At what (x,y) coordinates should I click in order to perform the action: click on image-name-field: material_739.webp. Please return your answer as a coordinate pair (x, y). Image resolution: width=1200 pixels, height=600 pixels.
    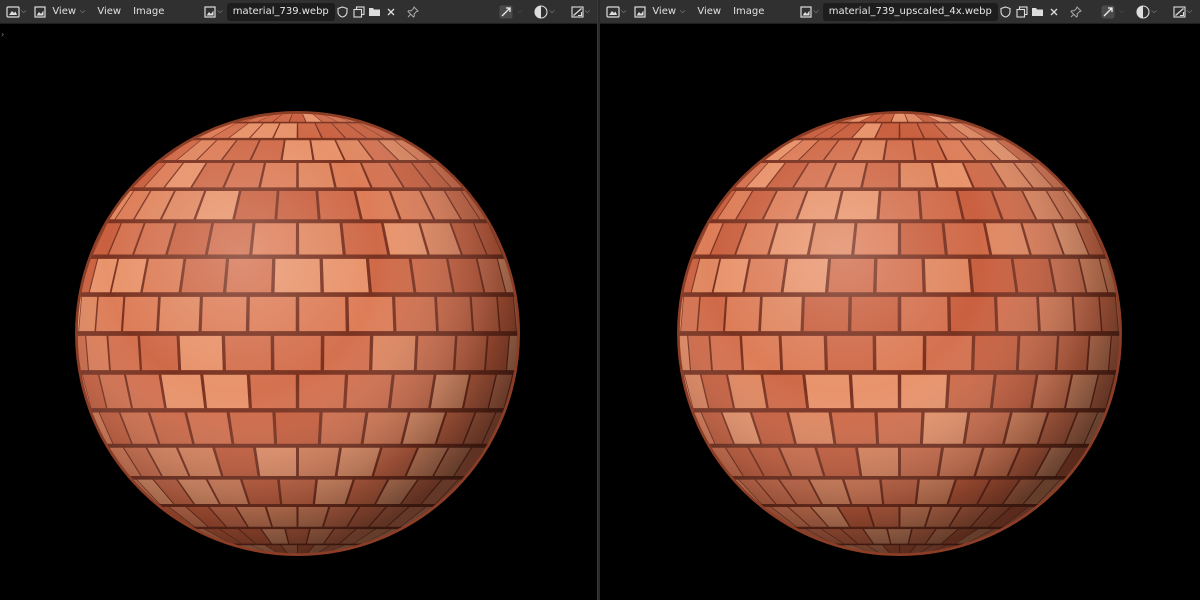
    Looking at the image, I should click on (280, 11).